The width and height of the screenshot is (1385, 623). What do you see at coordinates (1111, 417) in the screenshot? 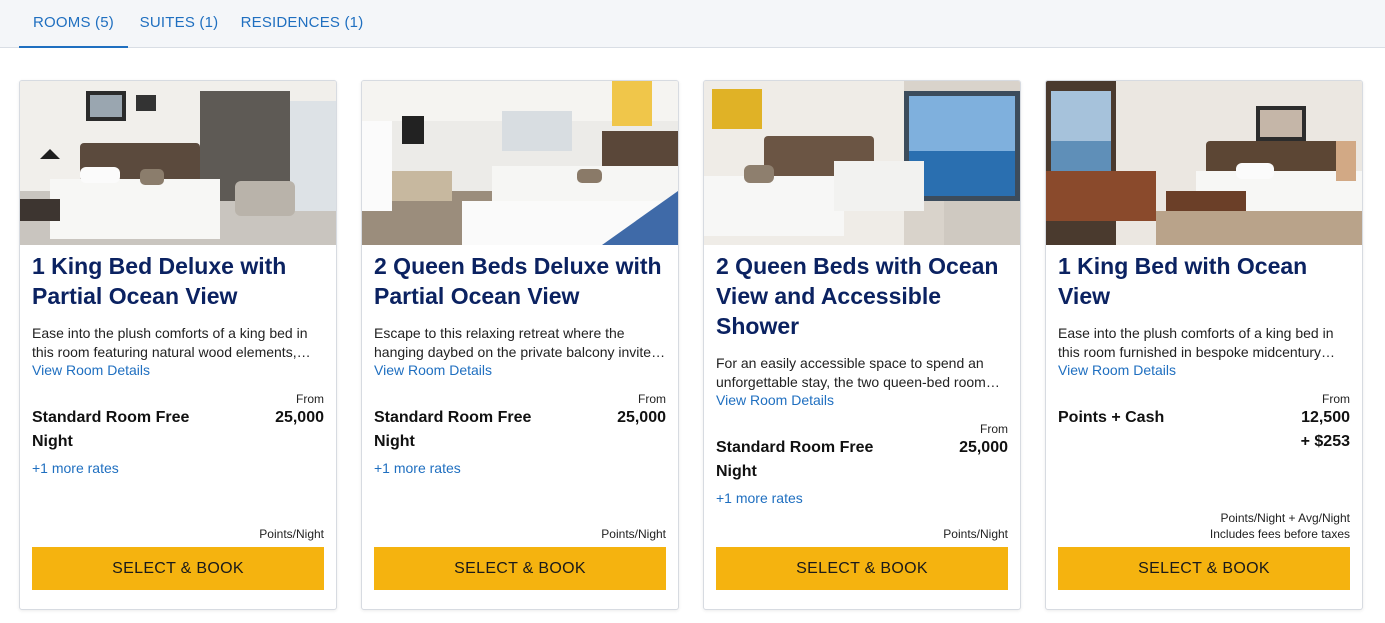
I see `rate-name: Points + Cash` at bounding box center [1111, 417].